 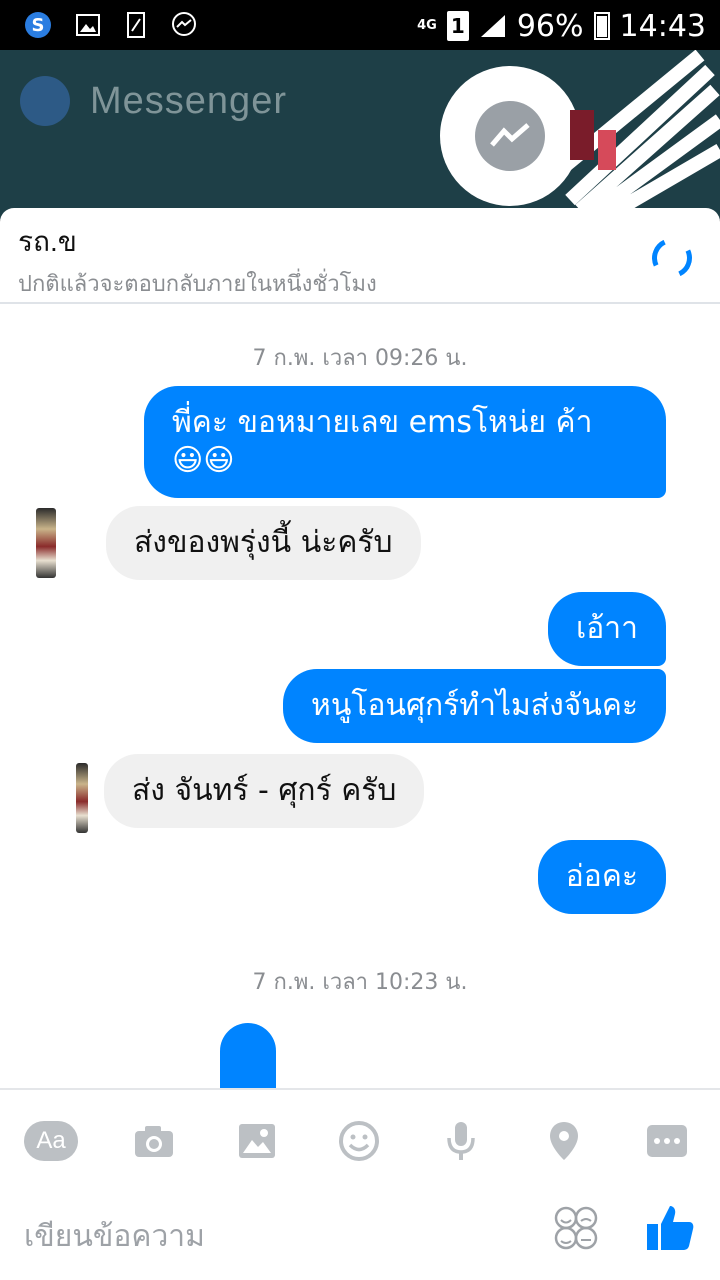 What do you see at coordinates (188, 101) in the screenshot?
I see `background-app-title: Messenger` at bounding box center [188, 101].